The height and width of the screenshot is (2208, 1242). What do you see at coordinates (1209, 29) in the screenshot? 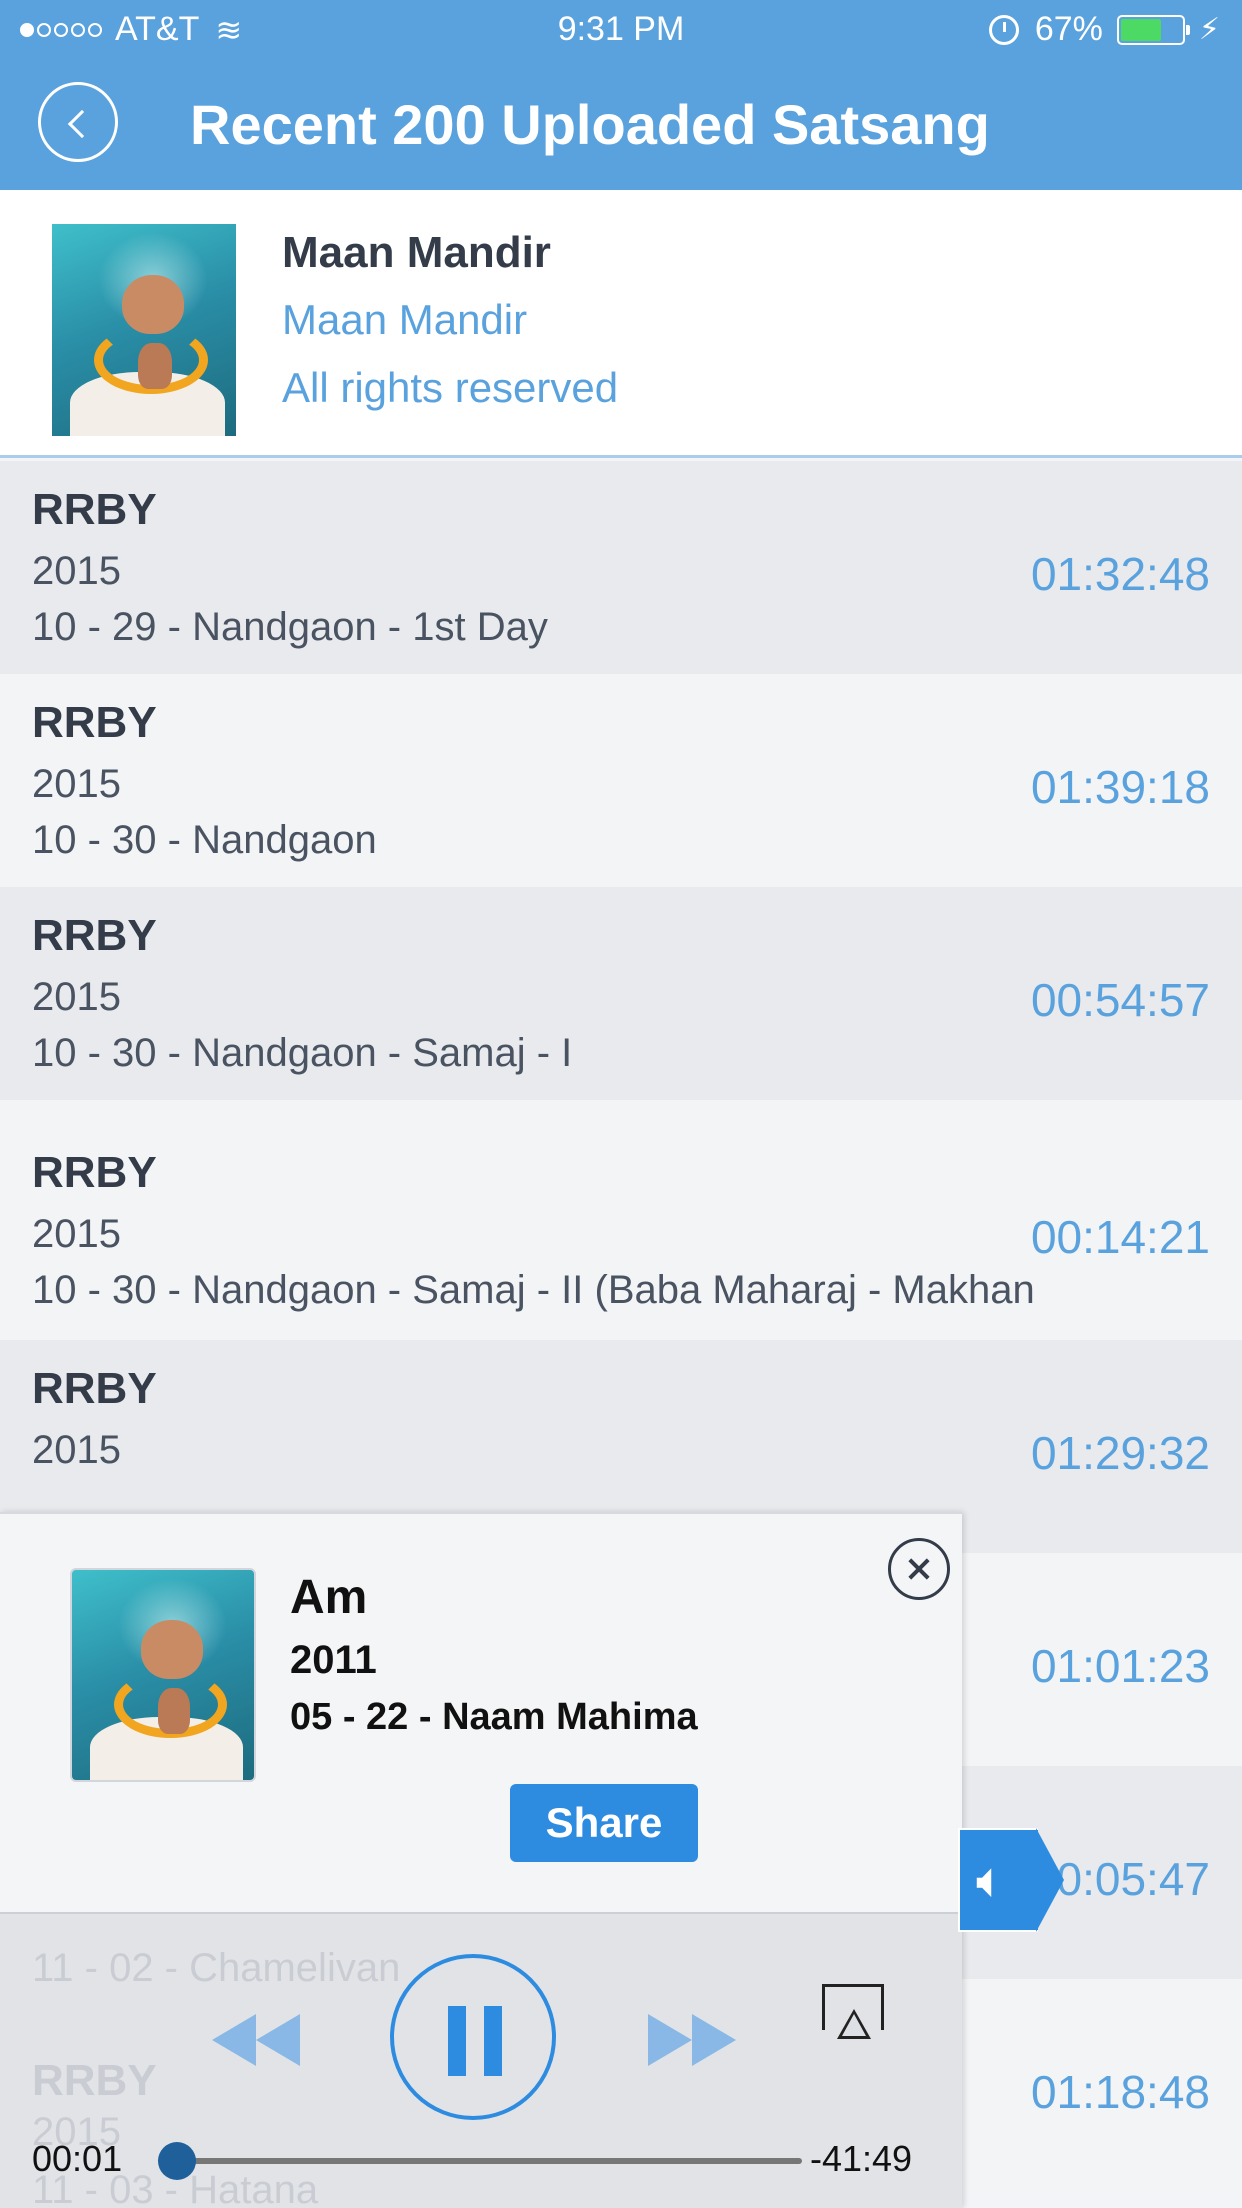
I see `charging-icon: ⚡` at bounding box center [1209, 29].